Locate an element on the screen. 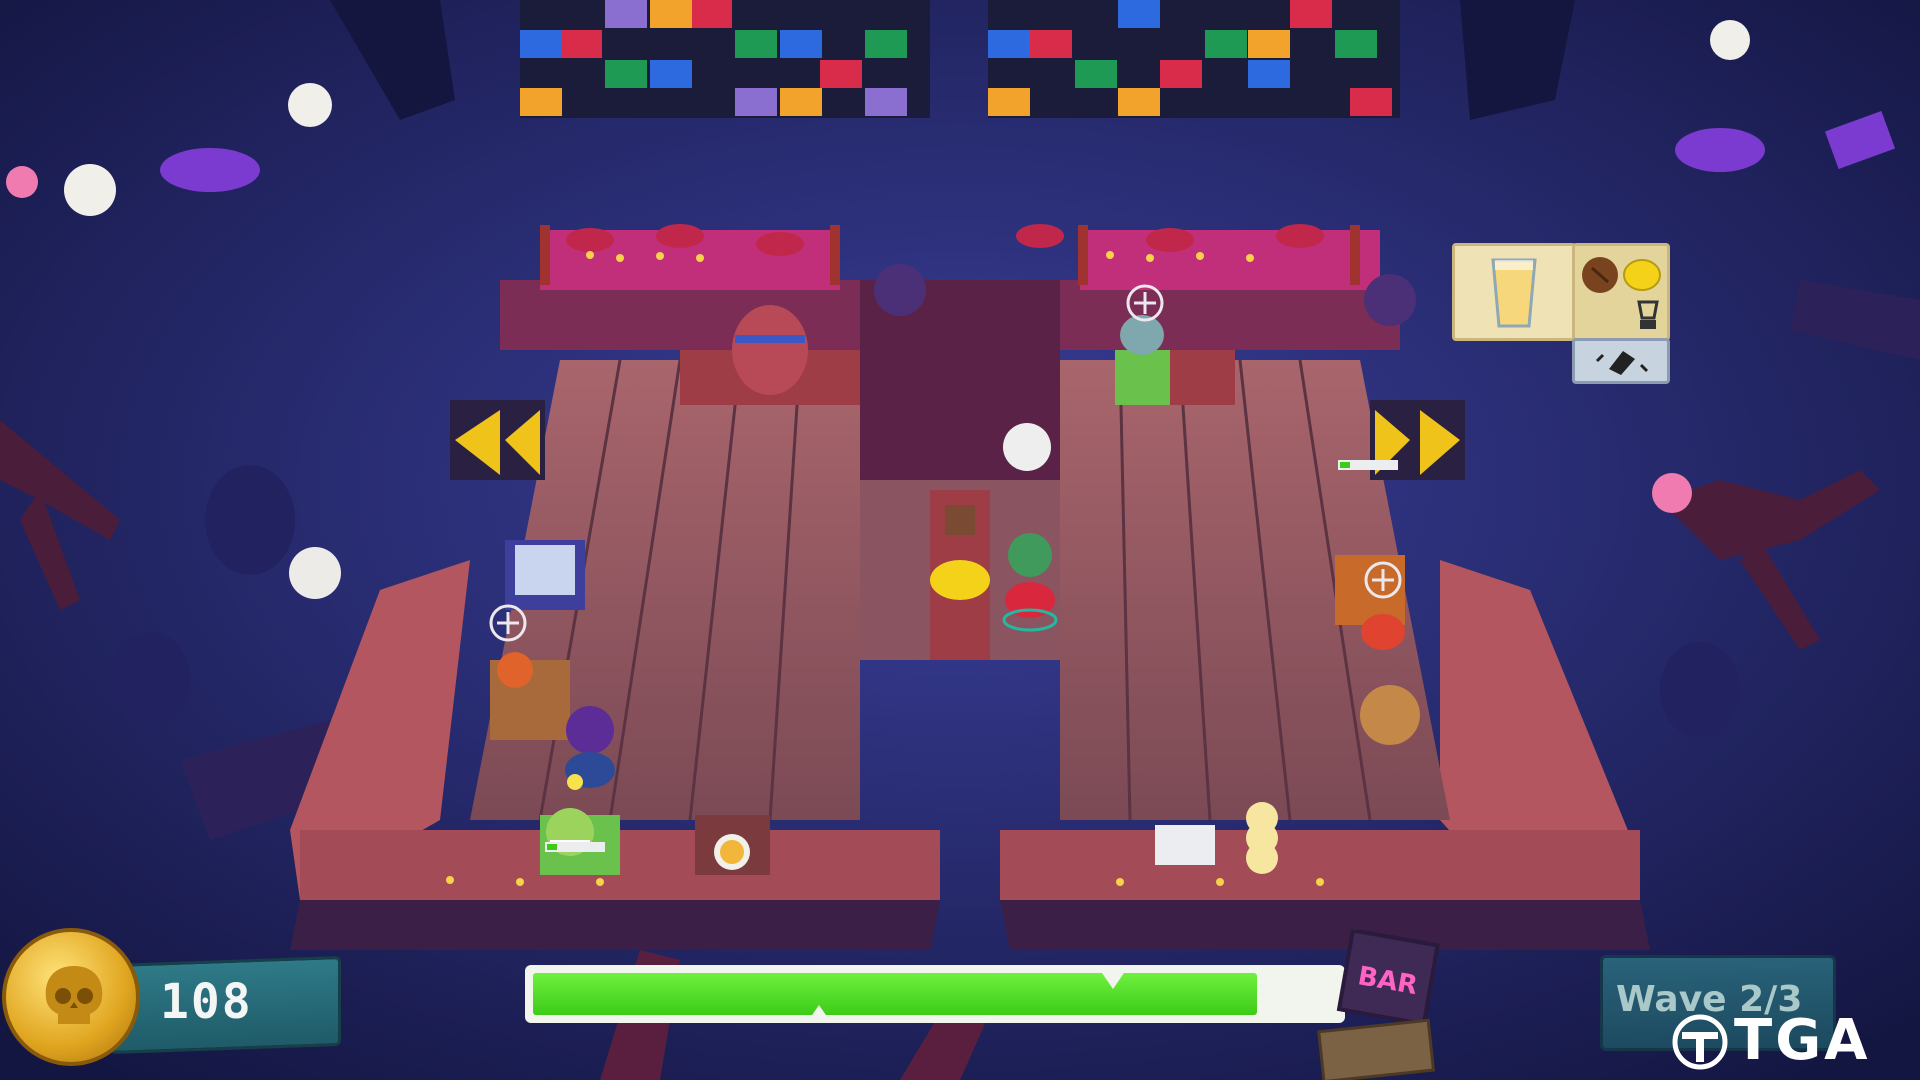 Image resolution: width=1920 pixels, height=1080 pixels. coin-counter: 108 is located at coordinates (170, 1000).